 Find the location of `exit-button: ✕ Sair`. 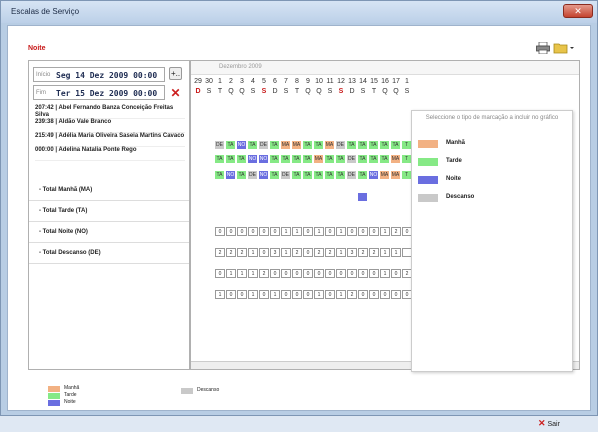

exit-button: ✕ Sair is located at coordinates (556, 425).